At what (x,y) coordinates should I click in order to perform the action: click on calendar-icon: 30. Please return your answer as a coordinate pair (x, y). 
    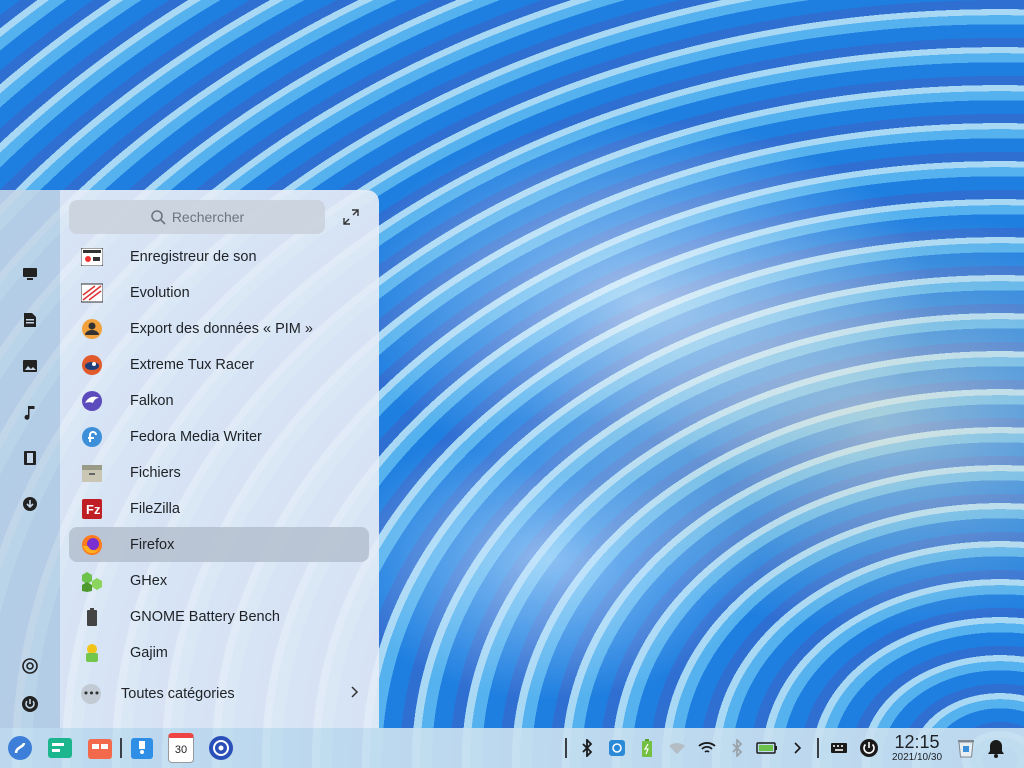
    Looking at the image, I should click on (181, 748).